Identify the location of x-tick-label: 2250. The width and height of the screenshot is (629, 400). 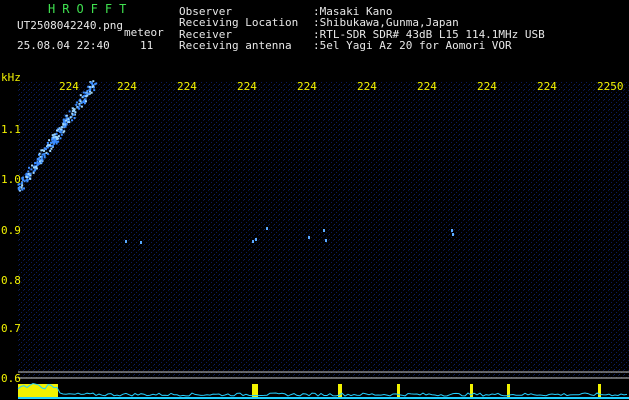
(610, 86).